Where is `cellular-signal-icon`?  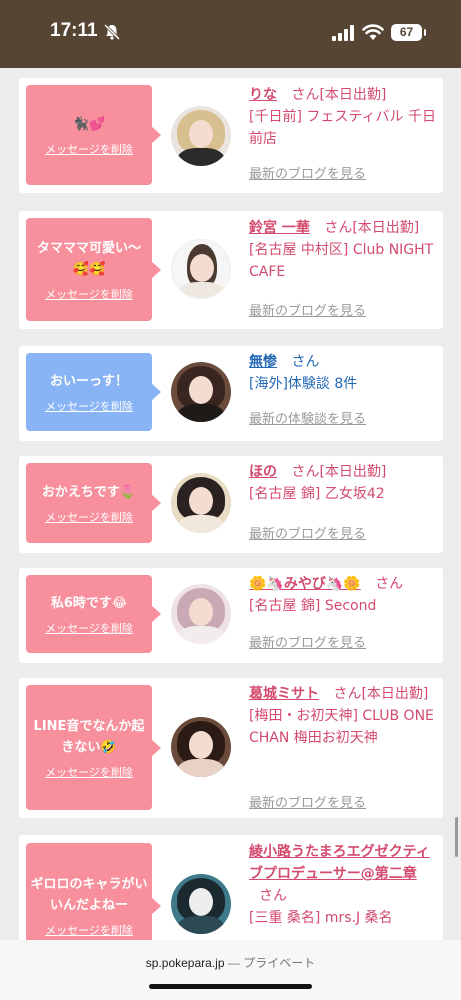 cellular-signal-icon is located at coordinates (343, 33).